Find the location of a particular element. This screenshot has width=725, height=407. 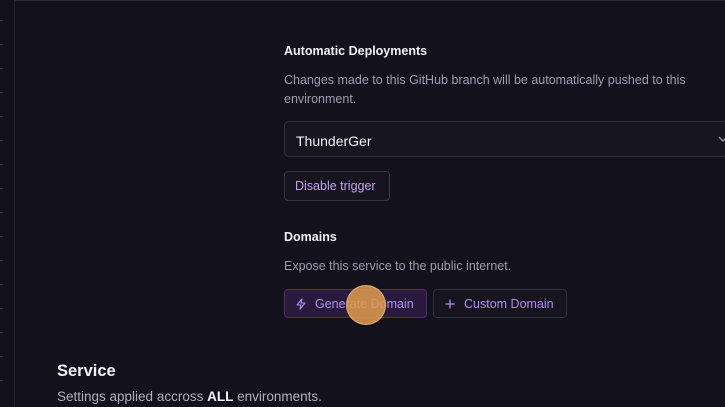

left-rail is located at coordinates (7, 203).